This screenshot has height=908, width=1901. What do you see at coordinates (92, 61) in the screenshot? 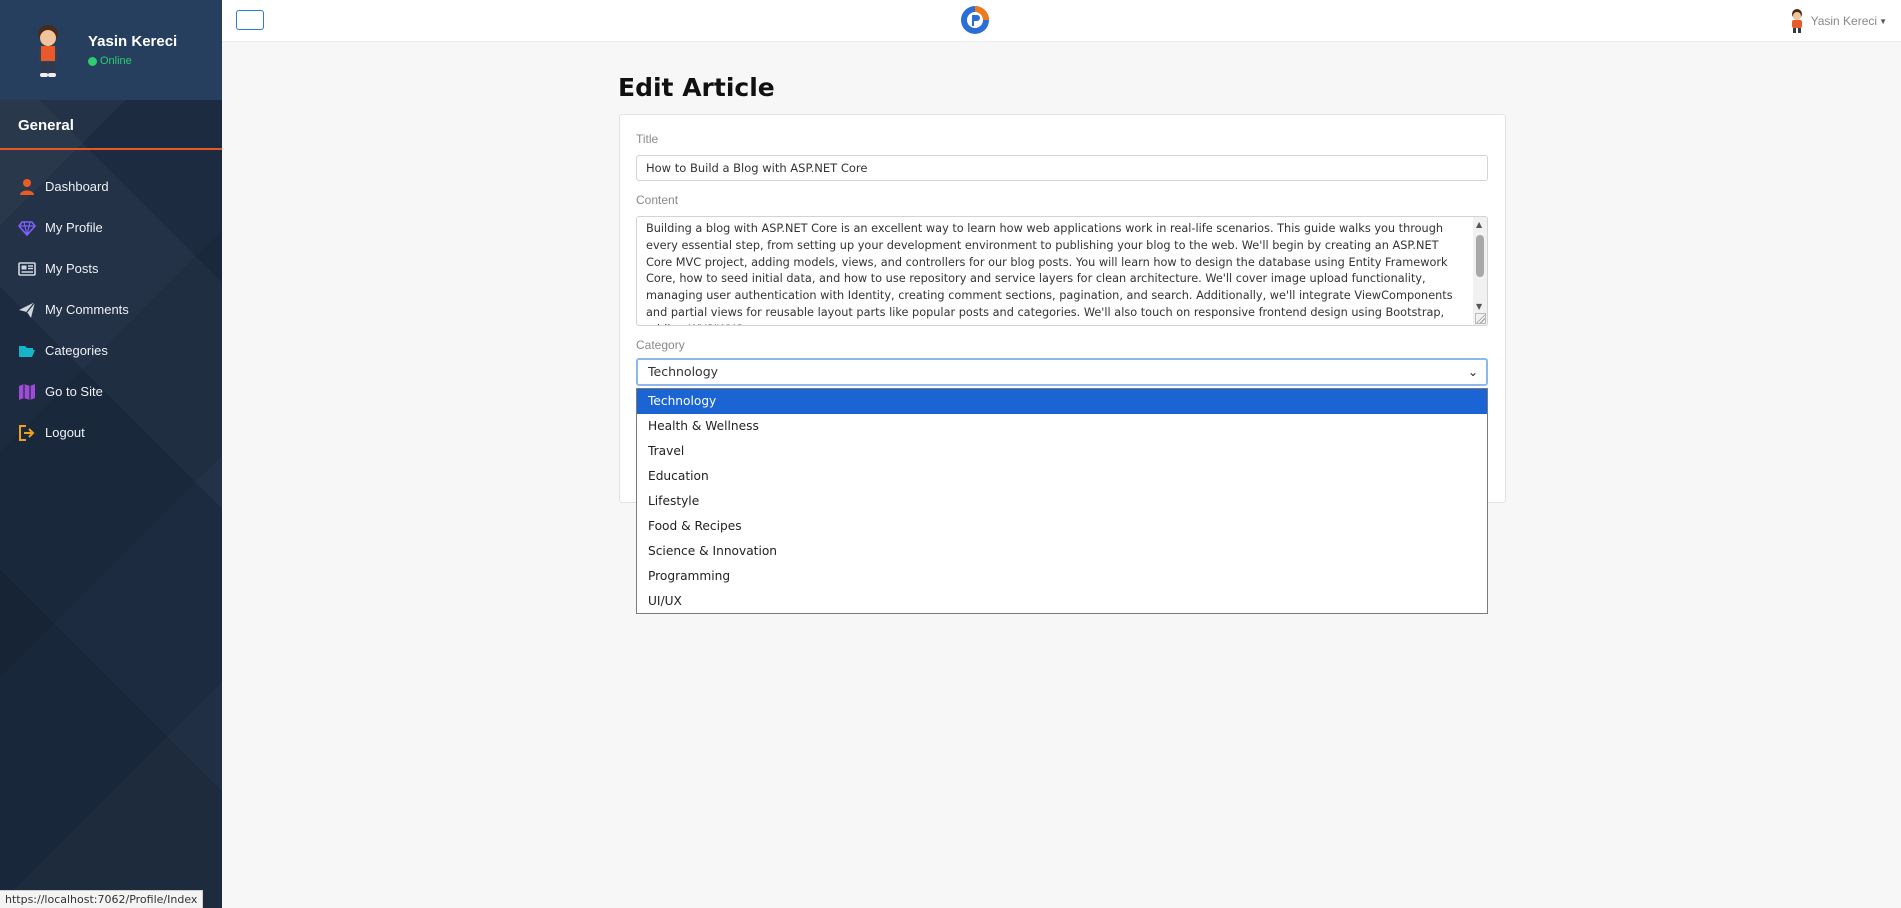
I see `online-dot-icon` at bounding box center [92, 61].